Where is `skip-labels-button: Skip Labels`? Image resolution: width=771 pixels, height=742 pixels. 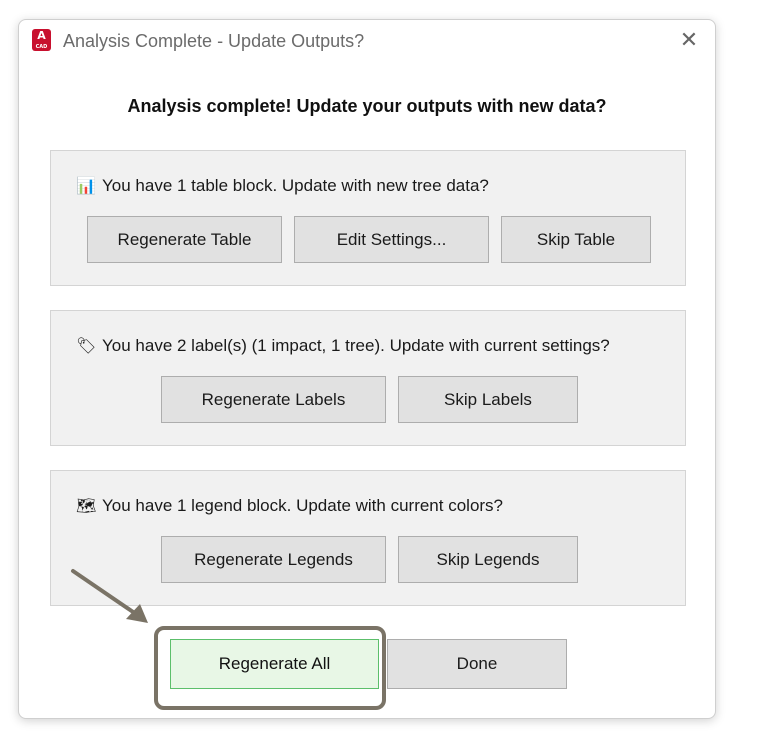 skip-labels-button: Skip Labels is located at coordinates (488, 399).